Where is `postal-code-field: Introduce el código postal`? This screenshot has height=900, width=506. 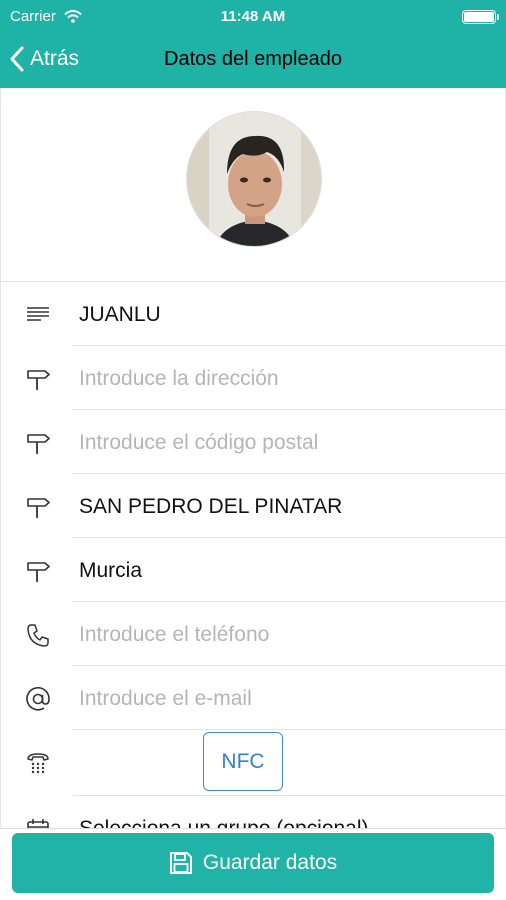 postal-code-field: Introduce el código postal is located at coordinates (198, 443).